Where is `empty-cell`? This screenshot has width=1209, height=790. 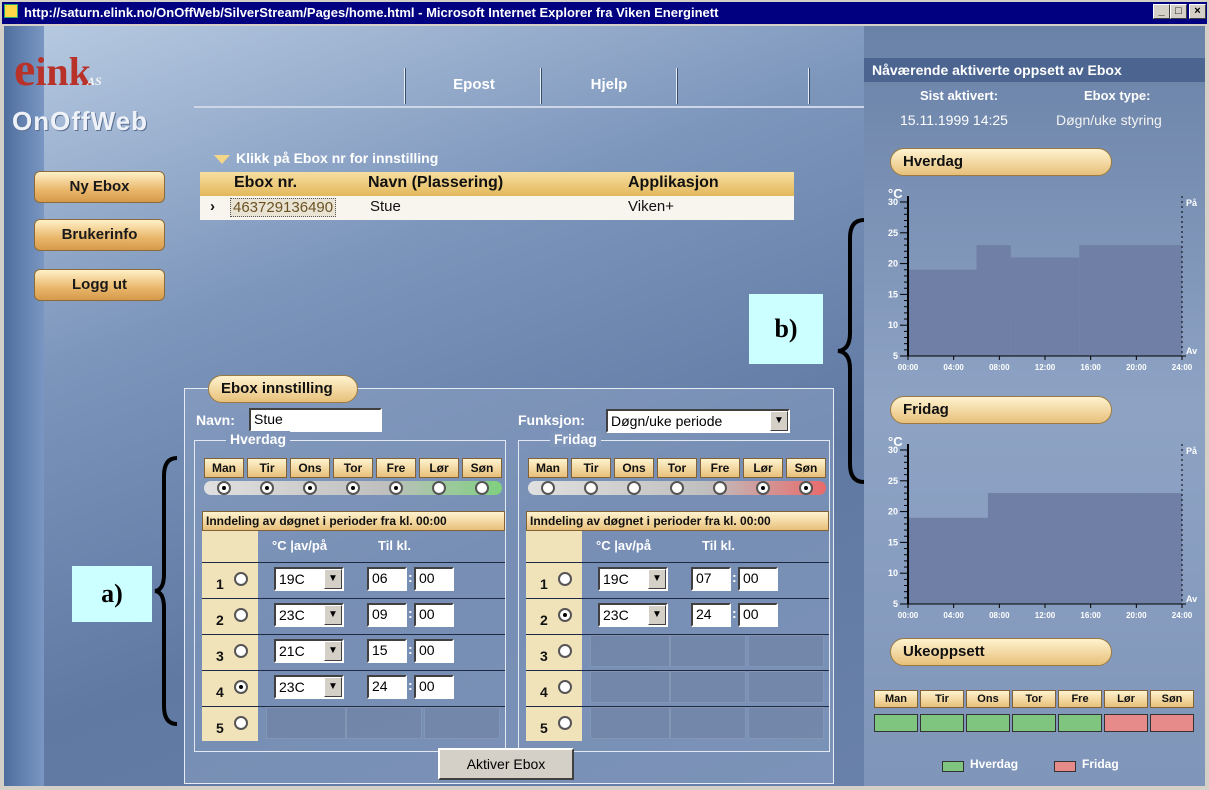
empty-cell is located at coordinates (786, 651).